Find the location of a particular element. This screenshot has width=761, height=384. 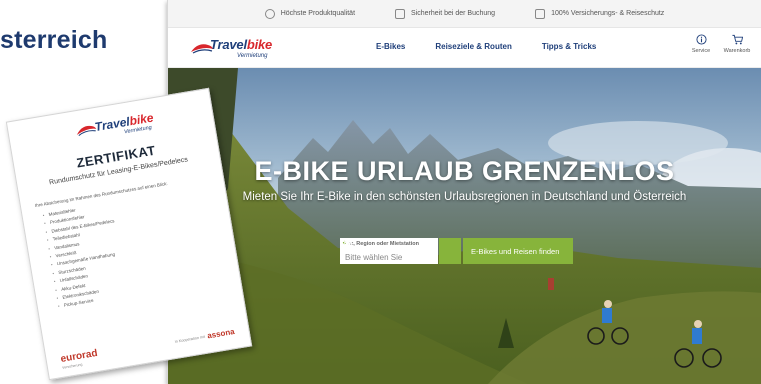

cart-icon is located at coordinates (737, 39).